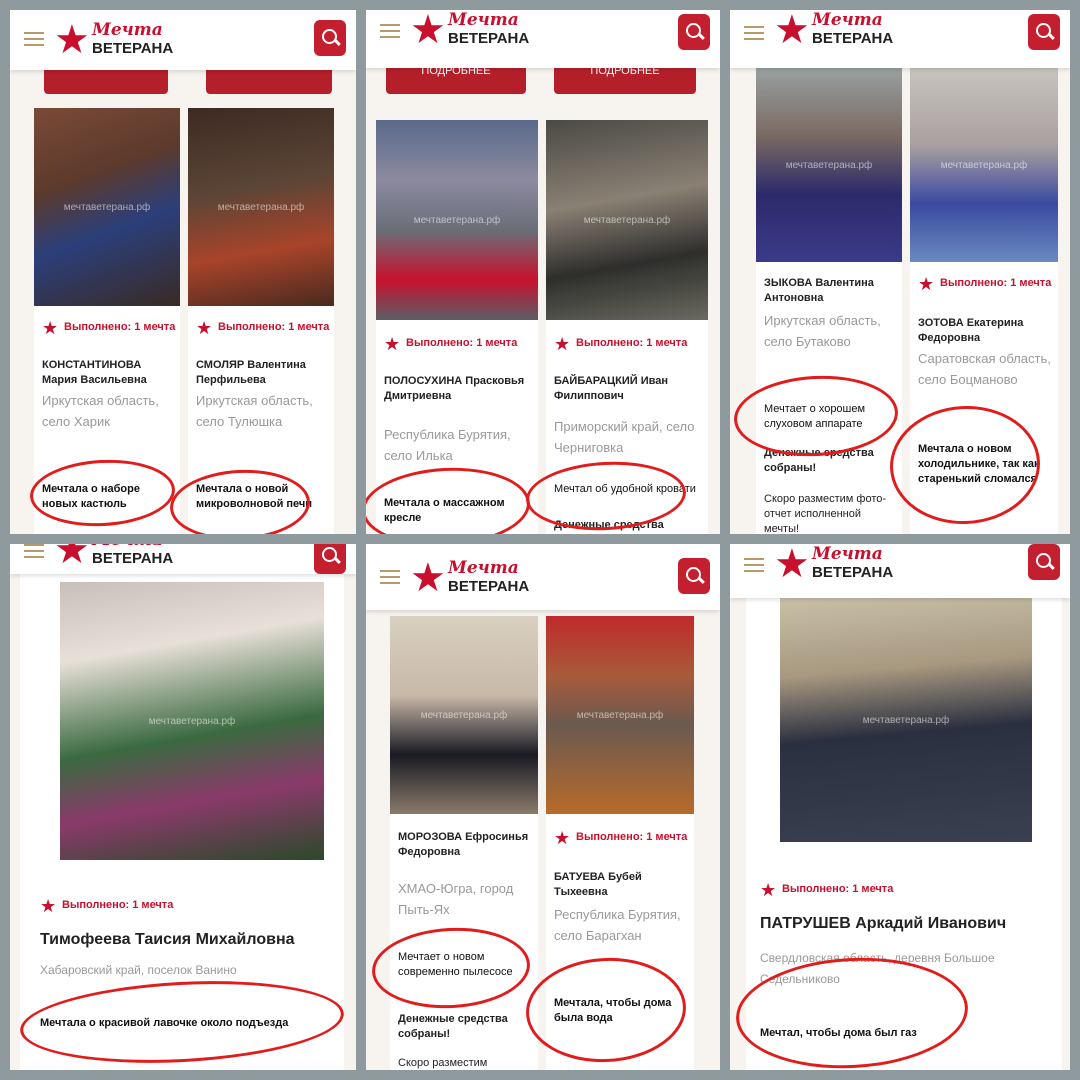 The image size is (1080, 1080). I want to click on veteran-location: Хабаровский край, поселок Ванино, so click(138, 970).